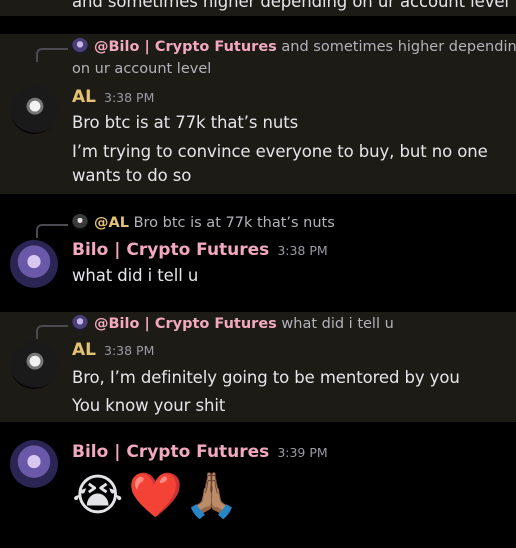 The height and width of the screenshot is (548, 516). I want to click on reply-mention: @AL, so click(111, 223).